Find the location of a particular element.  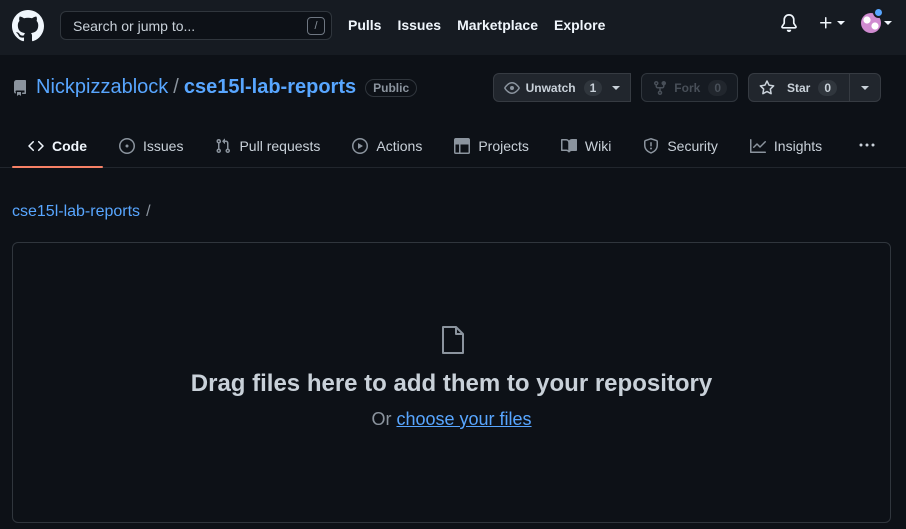

play-icon is located at coordinates (360, 145).